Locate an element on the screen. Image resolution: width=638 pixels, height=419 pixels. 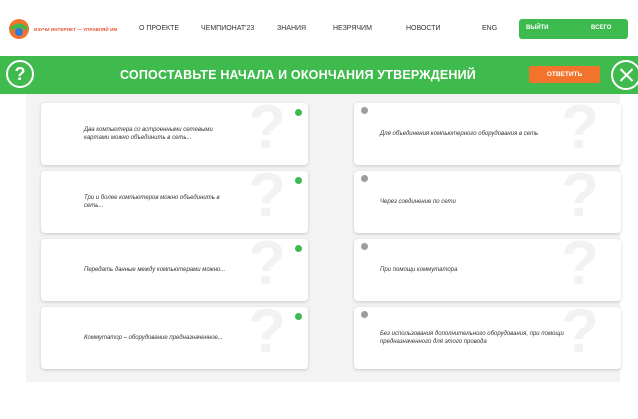
nav-about: О ПРОЕКТЕ is located at coordinates (159, 28).